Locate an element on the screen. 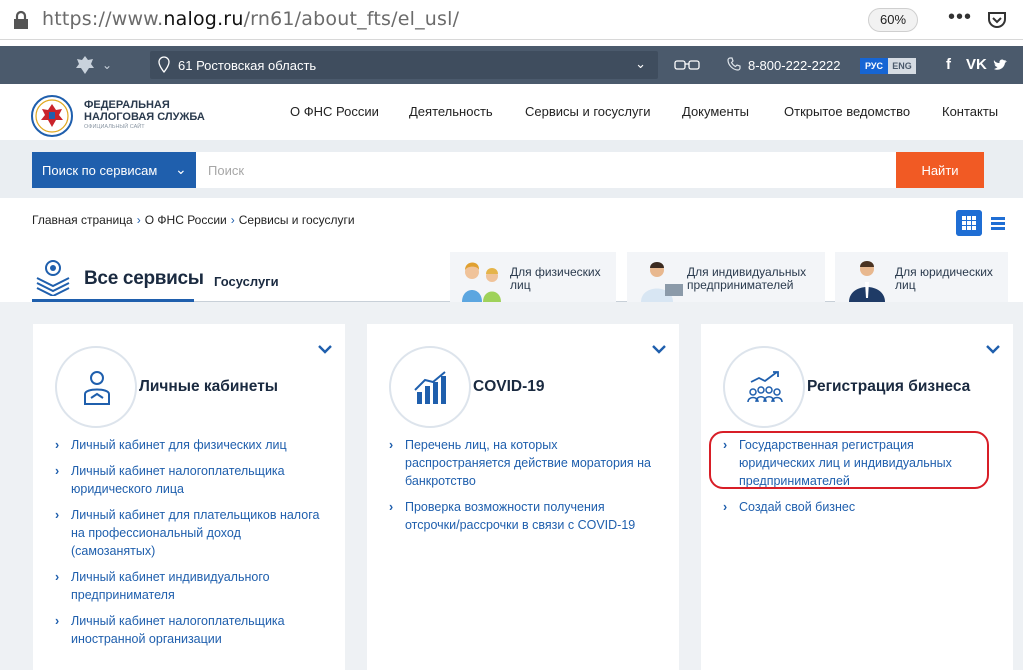 This screenshot has width=1023, height=670. twitter-icon is located at coordinates (1000, 65).